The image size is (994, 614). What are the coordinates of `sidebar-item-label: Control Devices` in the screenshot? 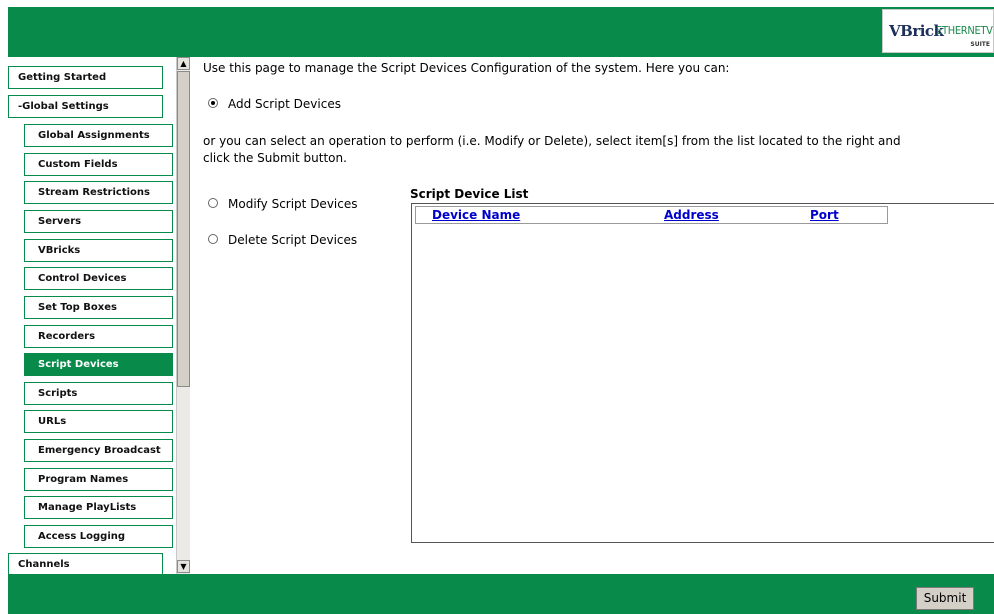 It's located at (82, 278).